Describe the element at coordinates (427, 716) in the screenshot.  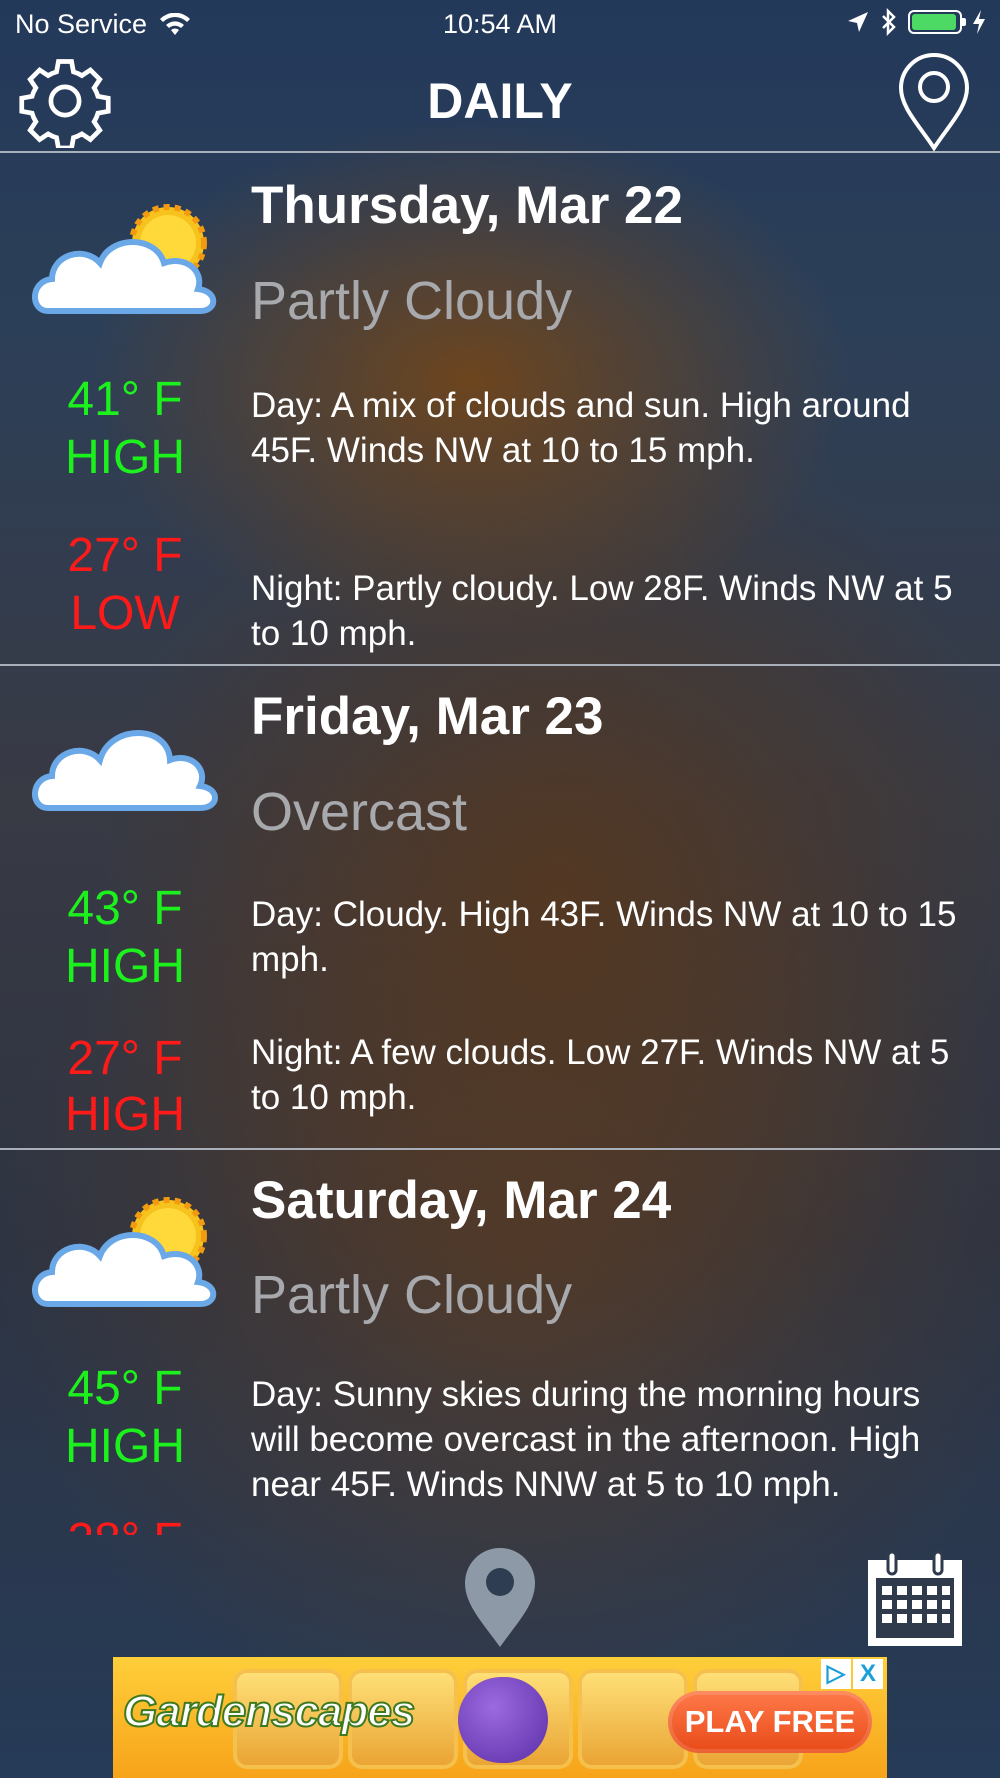
I see `forecast-date: Friday, Mar 23` at that location.